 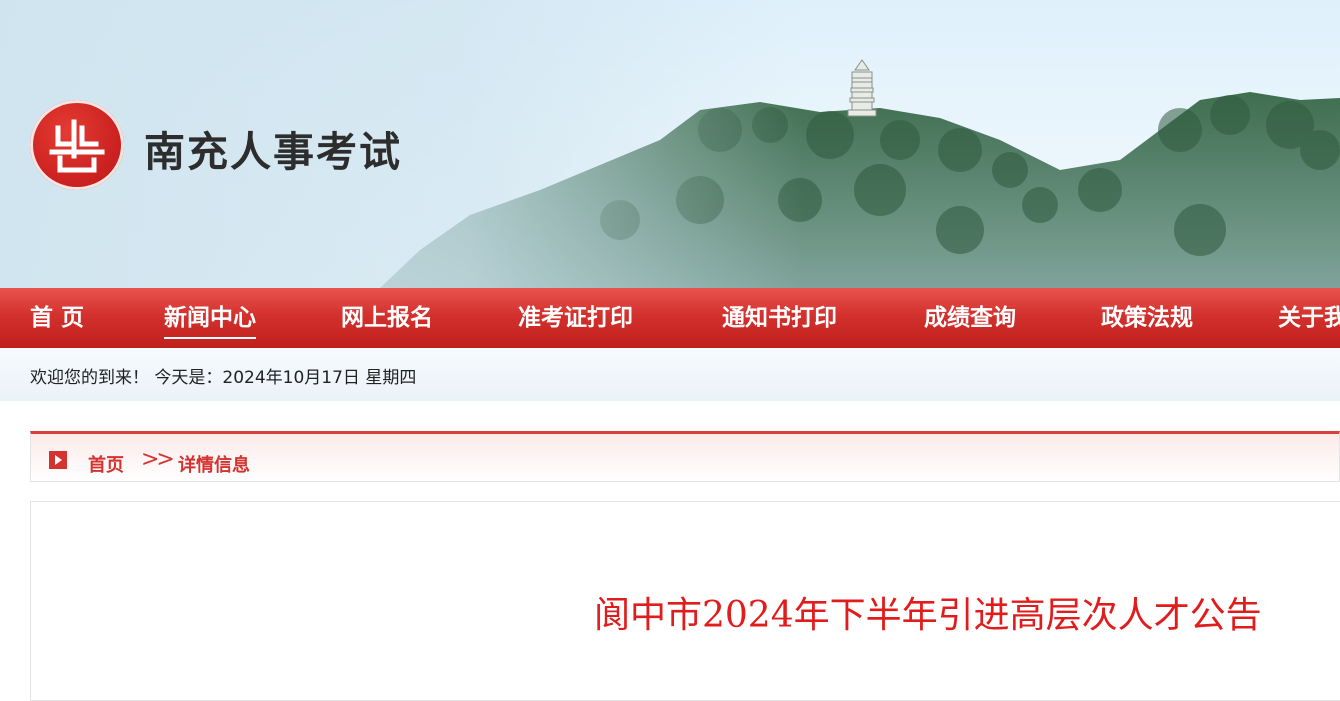 What do you see at coordinates (970, 318) in the screenshot?
I see `nav-item-score-query: 成绩查询` at bounding box center [970, 318].